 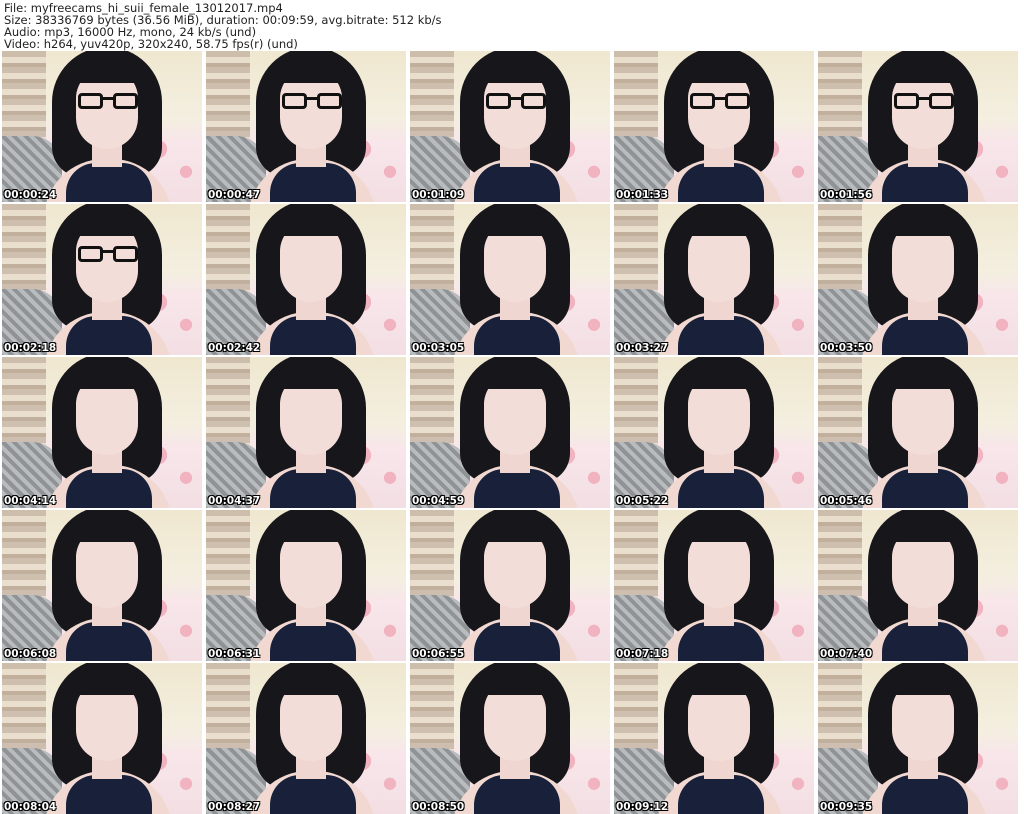 I want to click on timestamp: 00:09:35, so click(x=846, y=807).